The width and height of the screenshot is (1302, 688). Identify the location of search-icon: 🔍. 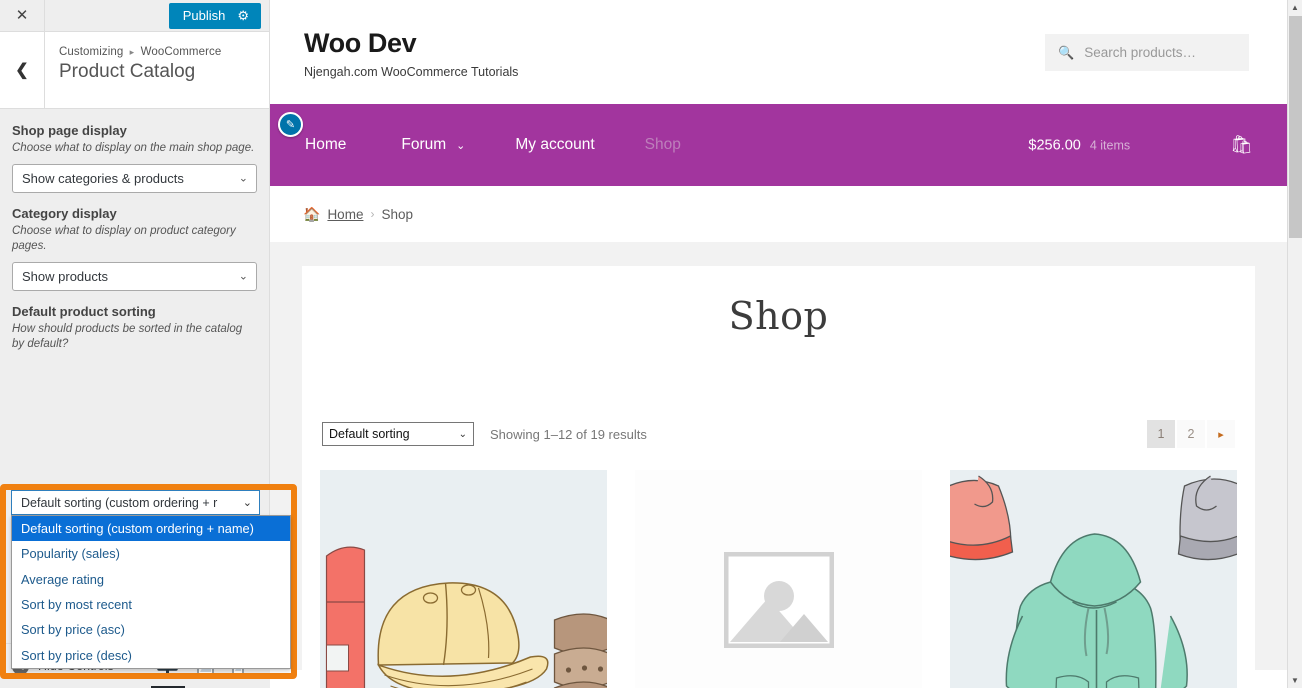
(1066, 52).